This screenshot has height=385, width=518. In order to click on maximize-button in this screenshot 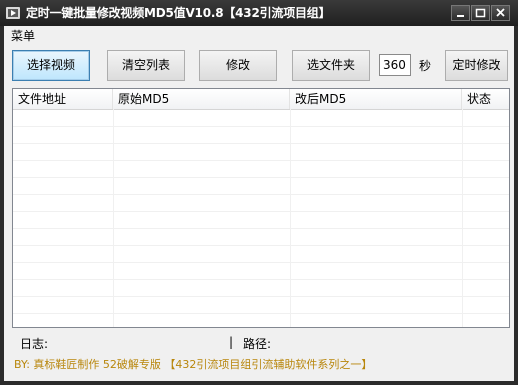, I will do `click(480, 13)`.